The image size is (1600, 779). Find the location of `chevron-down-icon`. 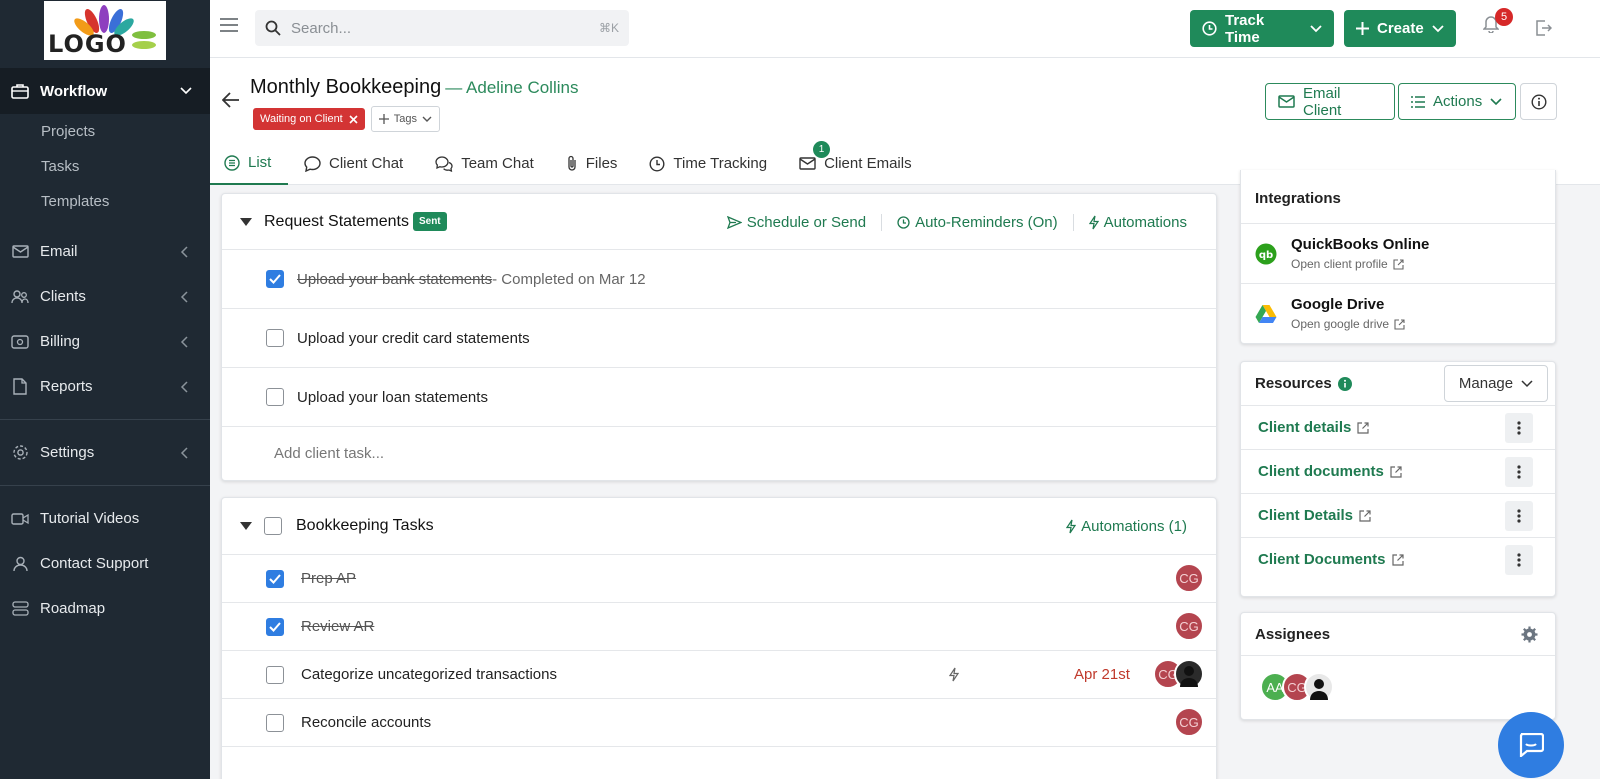

chevron-down-icon is located at coordinates (1316, 28).